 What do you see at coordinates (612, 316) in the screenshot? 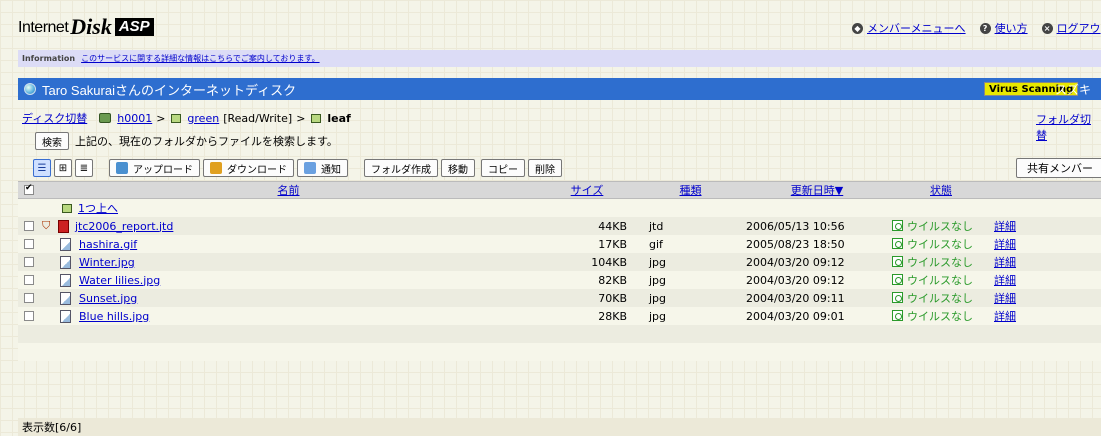
I see `file-size: 28KB` at bounding box center [612, 316].